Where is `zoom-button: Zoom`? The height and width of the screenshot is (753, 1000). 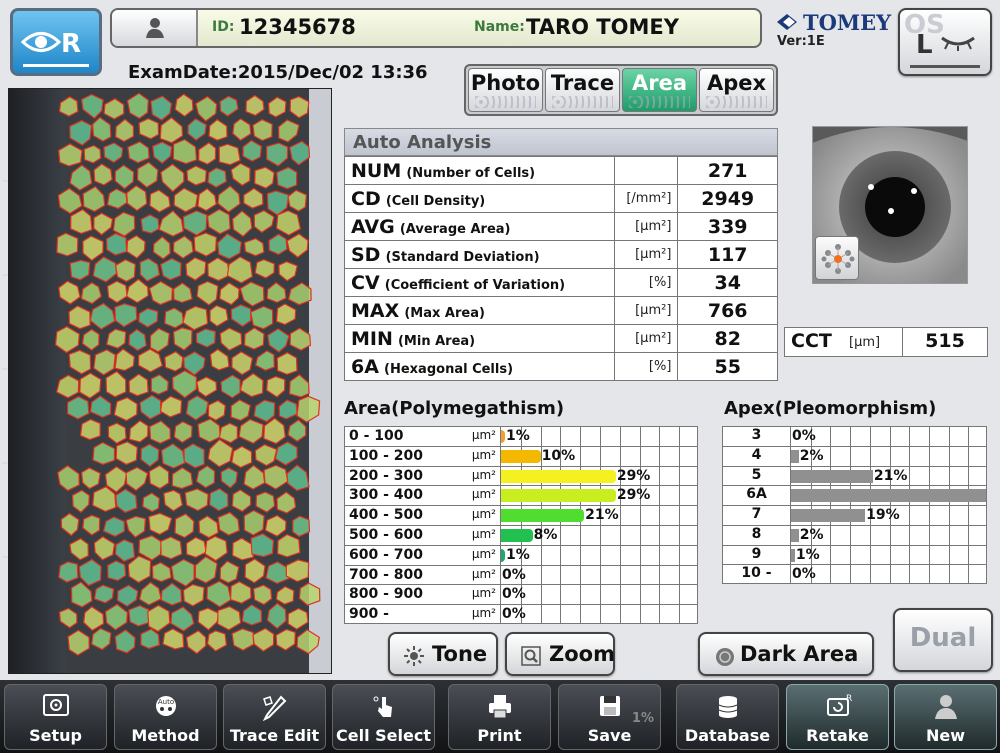
zoom-button: Zoom is located at coordinates (560, 654).